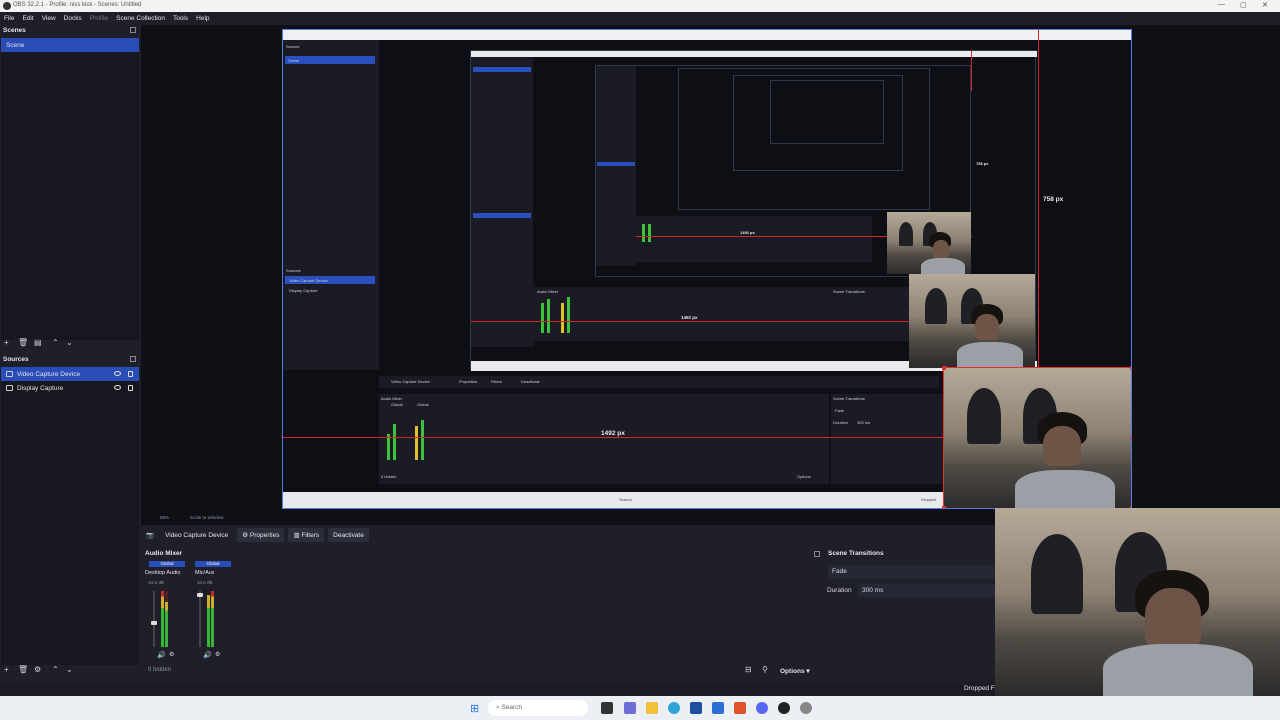 This screenshot has height=720, width=1280. Describe the element at coordinates (23, 670) in the screenshot. I see `remove-source-icon: 🗑` at that location.